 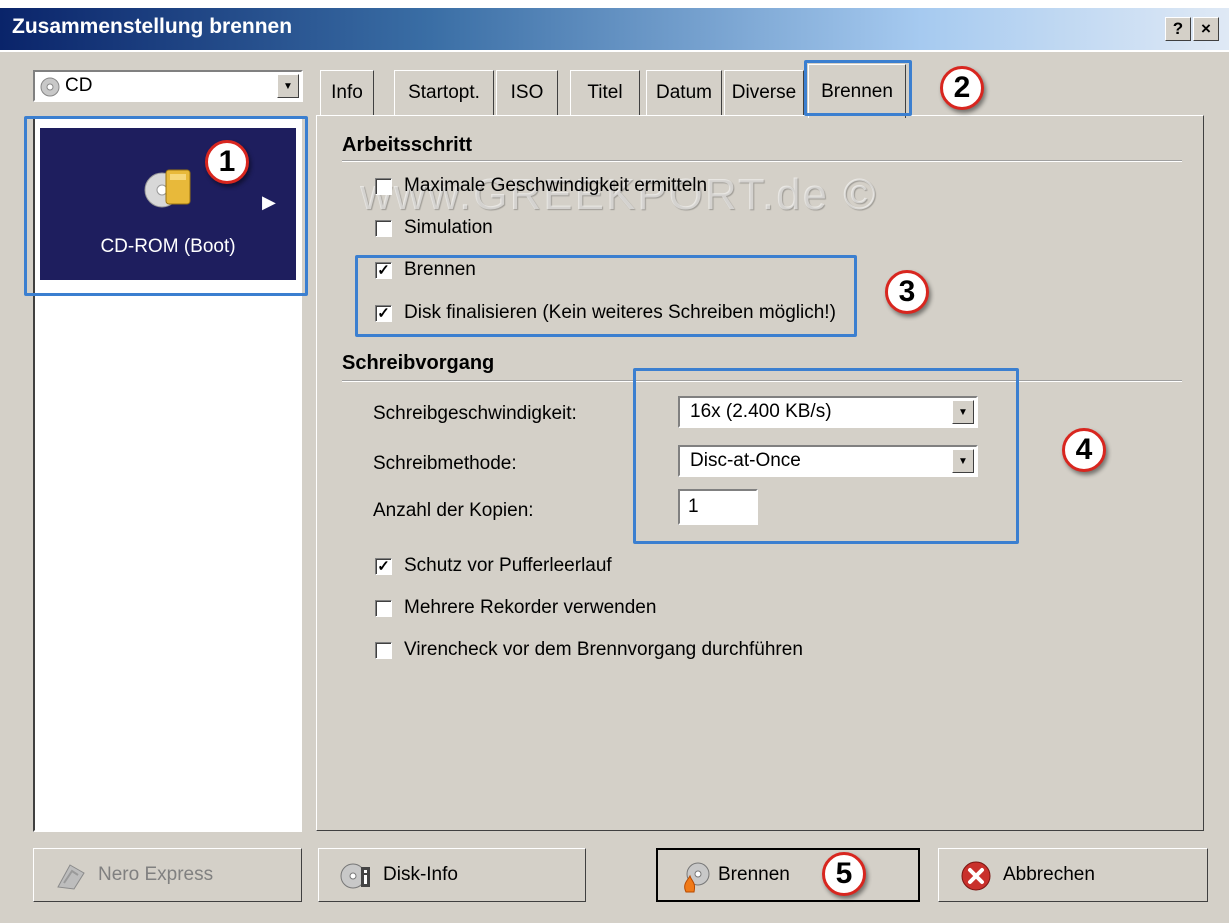 What do you see at coordinates (764, 93) in the screenshot?
I see `tab-diverse: Diverse` at bounding box center [764, 93].